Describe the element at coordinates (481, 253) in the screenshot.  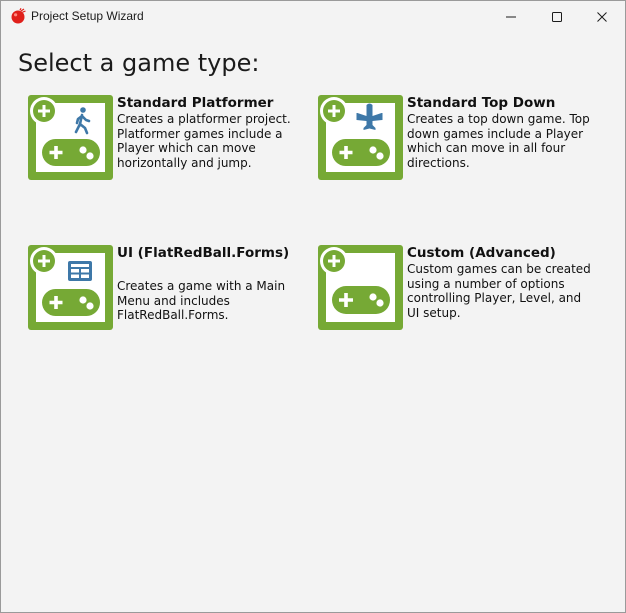
I see `option-title: Custom (Advanced)` at that location.